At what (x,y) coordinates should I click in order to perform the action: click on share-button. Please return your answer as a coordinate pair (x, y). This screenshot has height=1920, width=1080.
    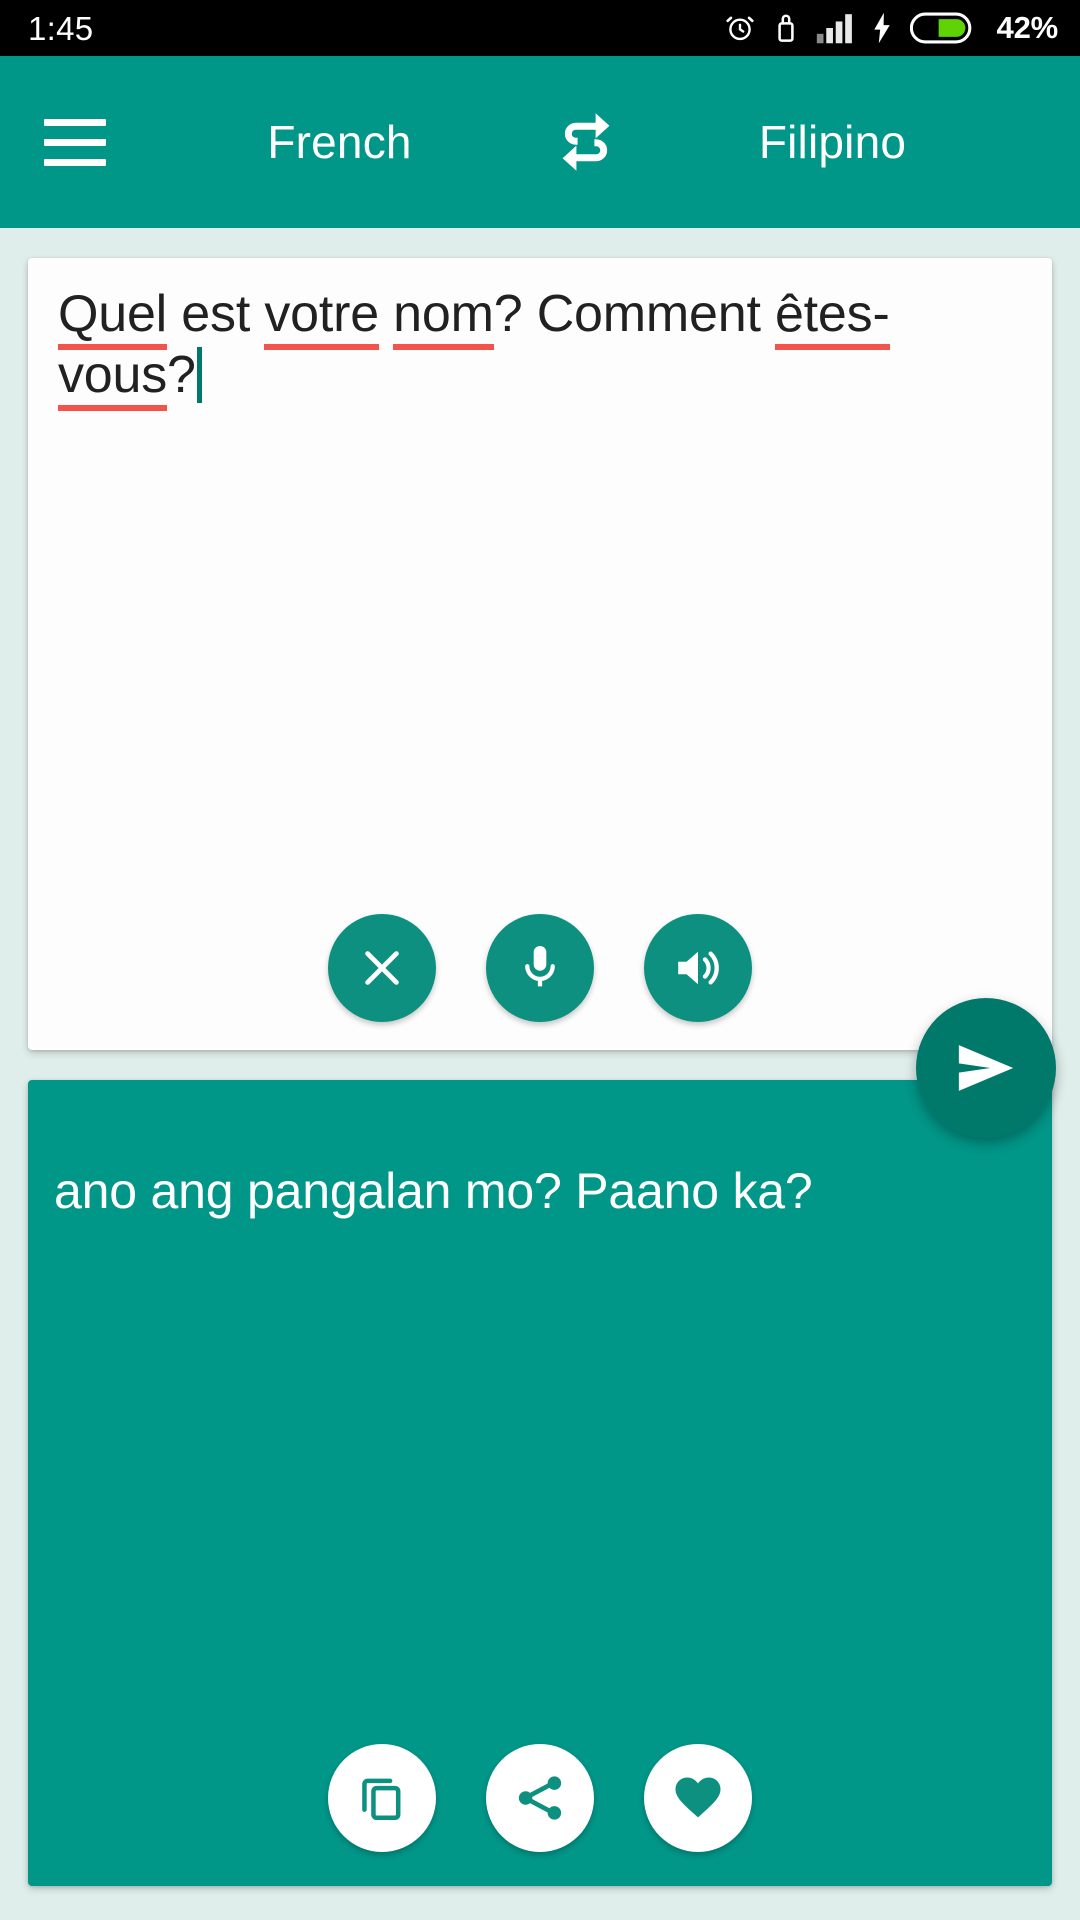
    Looking at the image, I should click on (540, 1798).